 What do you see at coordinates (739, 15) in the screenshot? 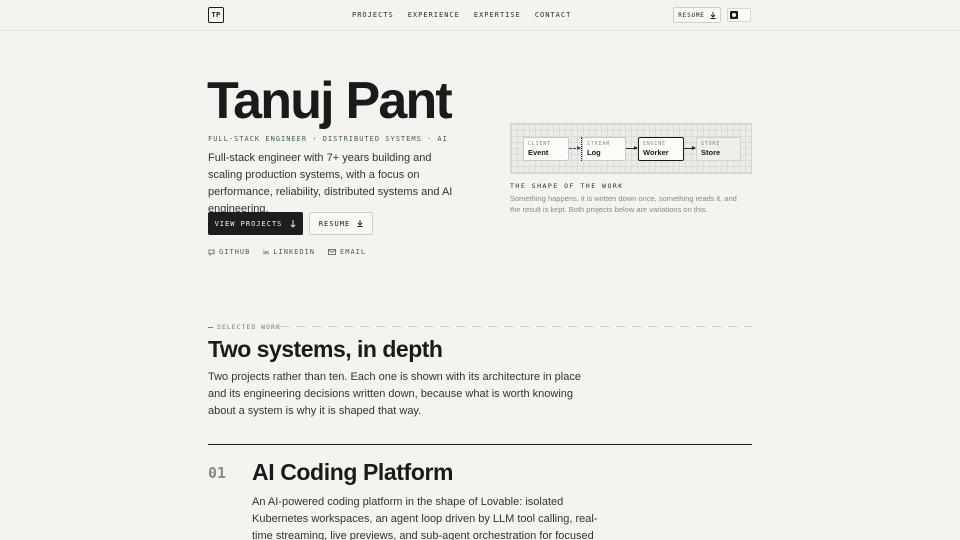
I see `theme-toggle` at bounding box center [739, 15].